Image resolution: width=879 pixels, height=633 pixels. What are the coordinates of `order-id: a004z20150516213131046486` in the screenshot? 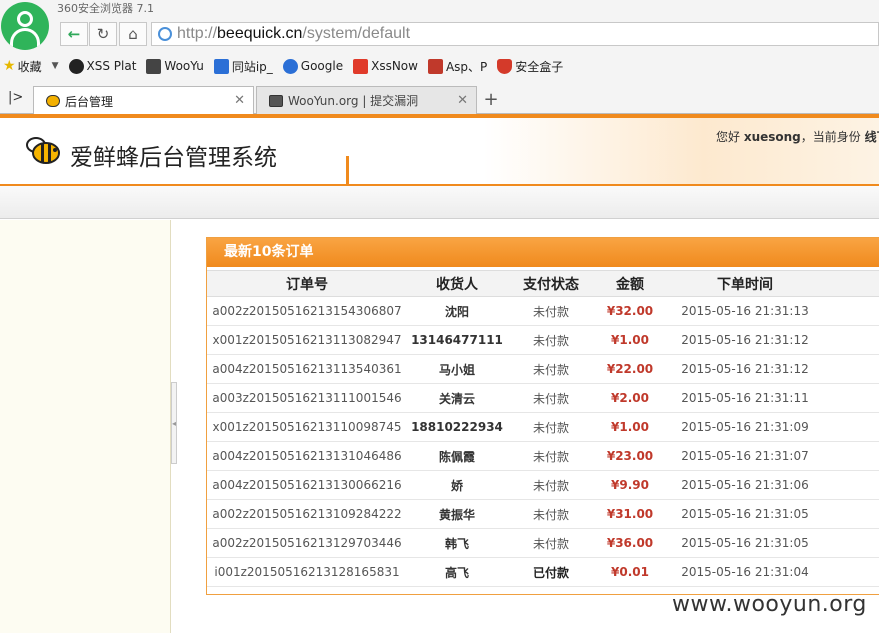 It's located at (307, 456).